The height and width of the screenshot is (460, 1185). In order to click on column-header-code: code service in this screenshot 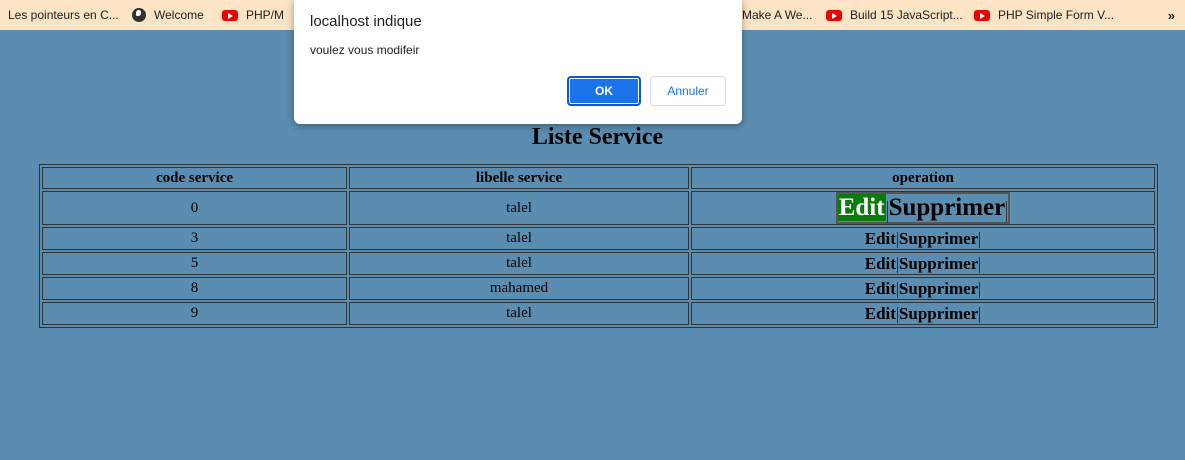, I will do `click(194, 178)`.